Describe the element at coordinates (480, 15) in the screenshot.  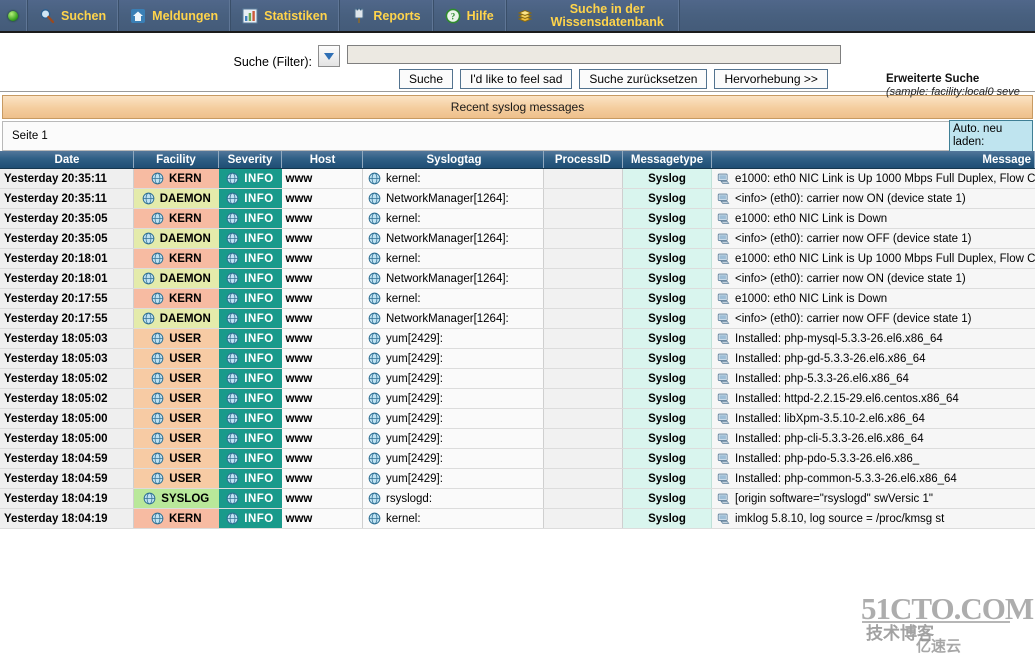
I see `nav-item-label: Hilfe` at that location.